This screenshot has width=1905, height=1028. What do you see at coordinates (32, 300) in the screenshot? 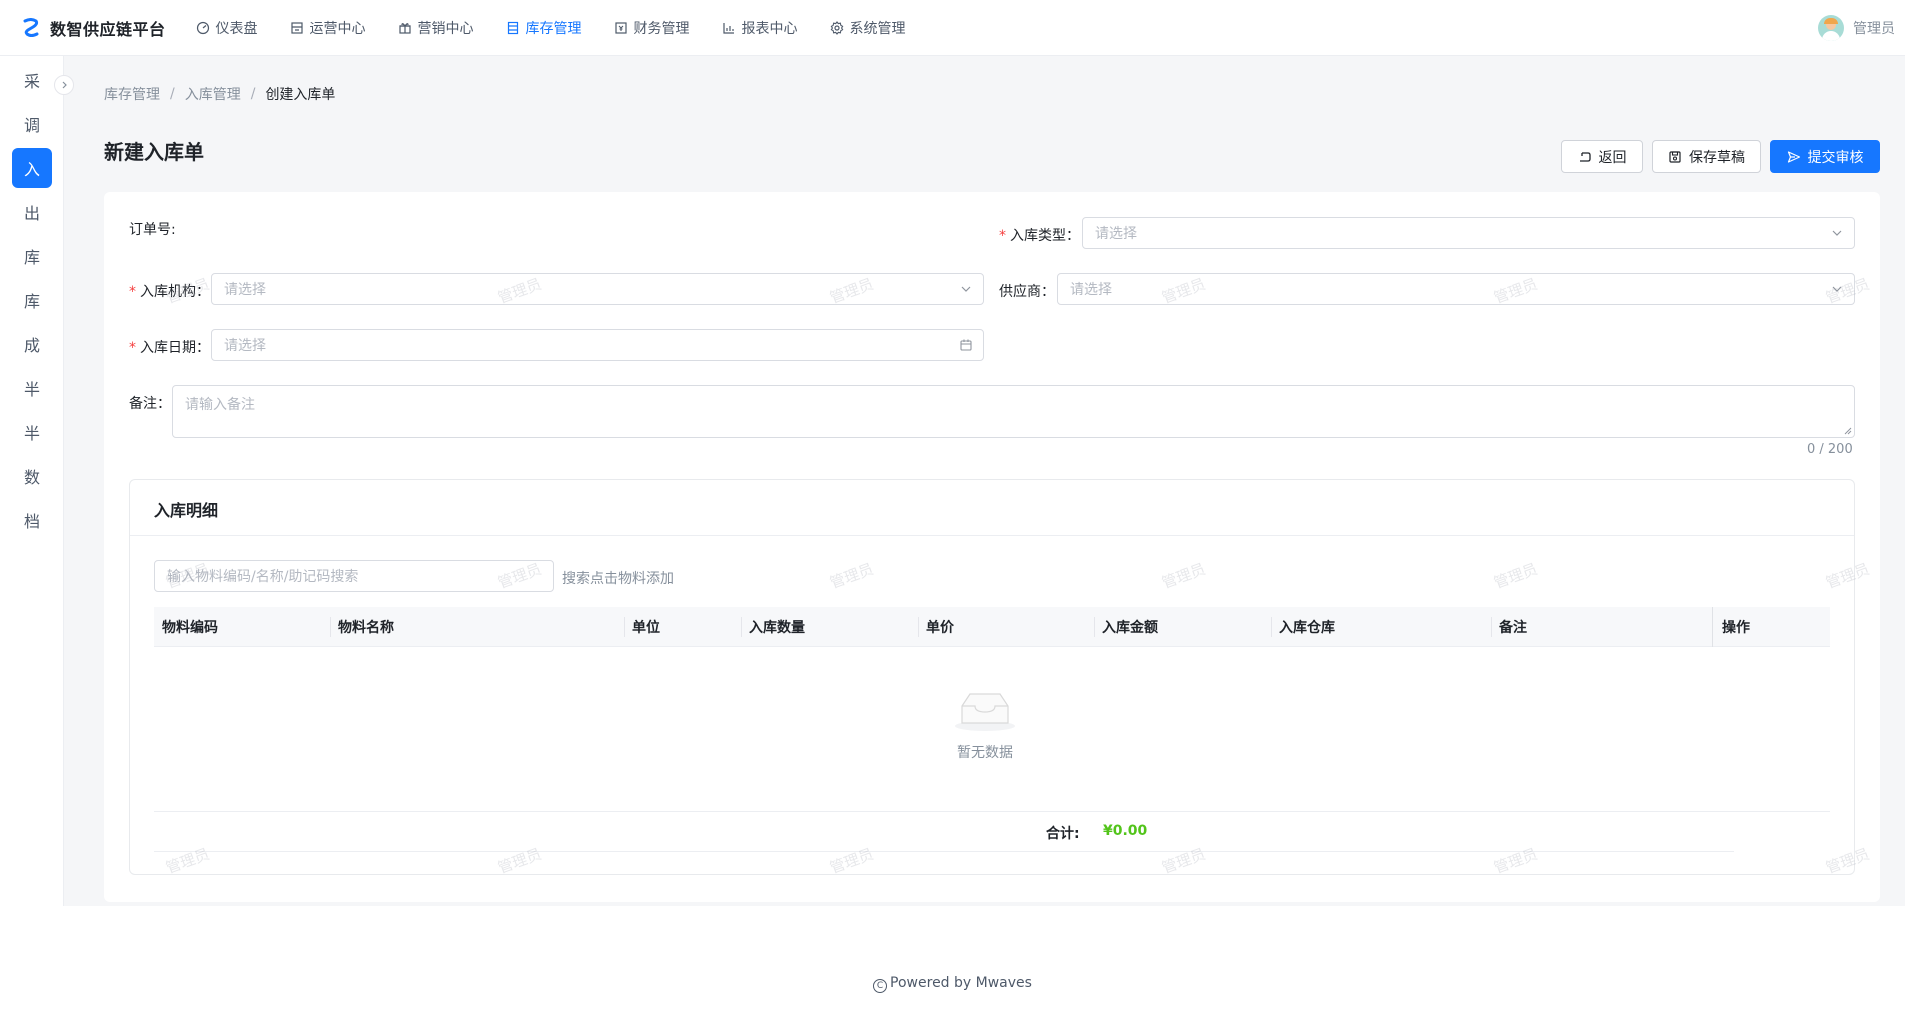
I see `sidebar-item-stock-2: 库` at bounding box center [32, 300].